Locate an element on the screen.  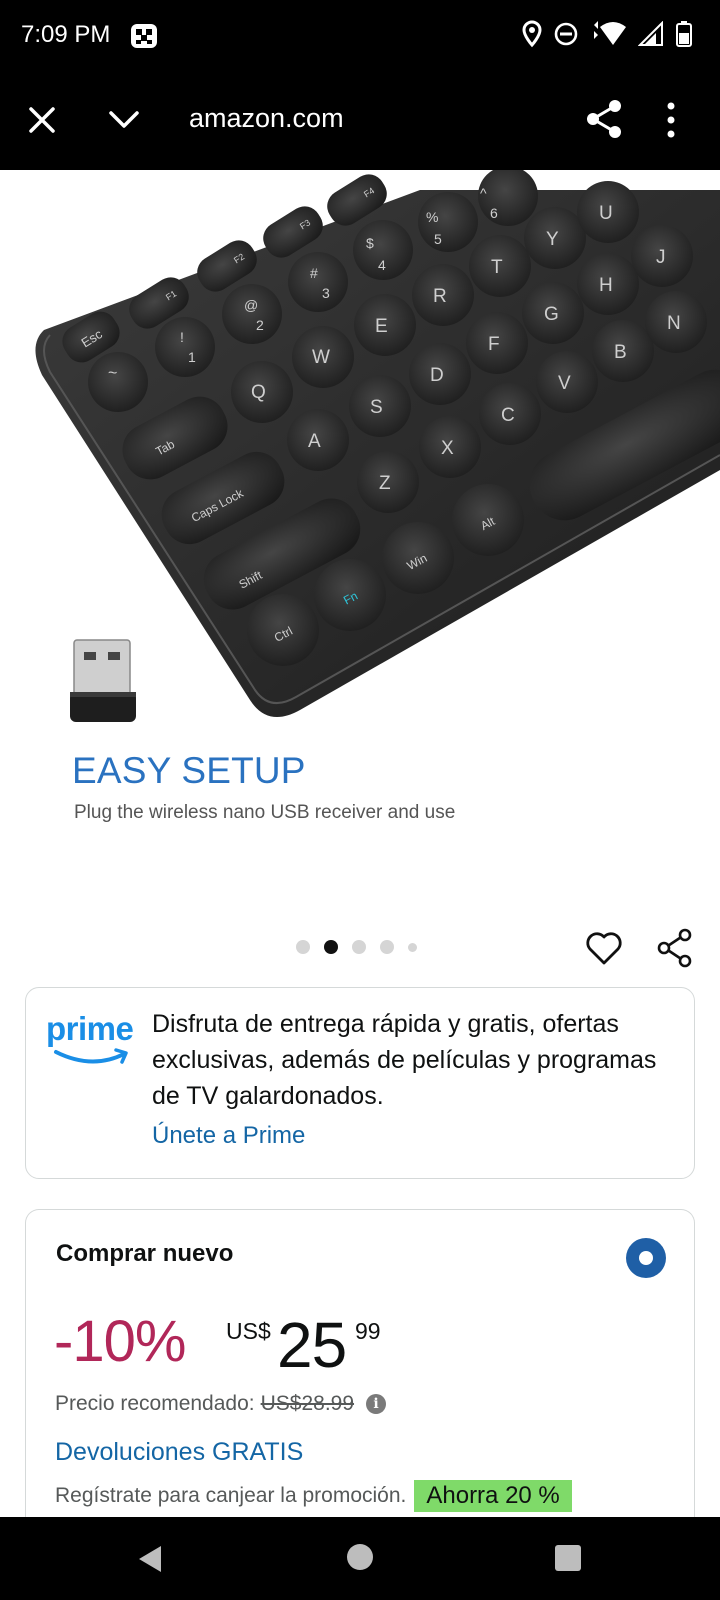
wifi-icon is located at coordinates (610, 33).